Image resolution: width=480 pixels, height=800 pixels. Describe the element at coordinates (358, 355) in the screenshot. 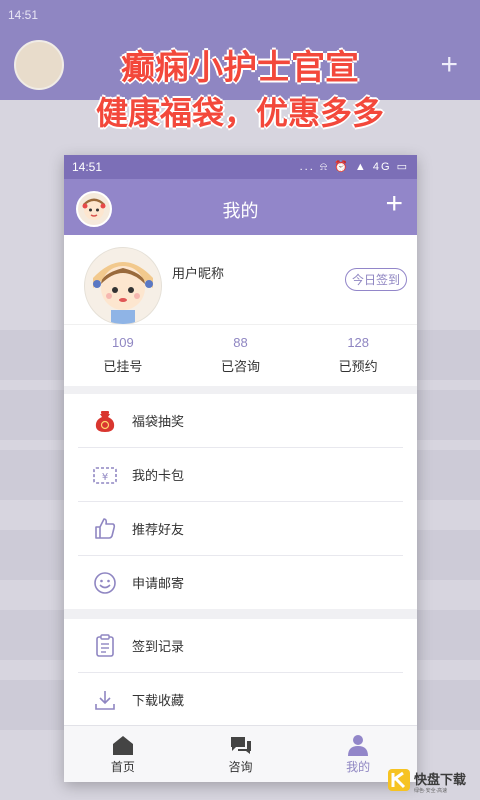

I see `stat-booked: 128 已预约` at that location.